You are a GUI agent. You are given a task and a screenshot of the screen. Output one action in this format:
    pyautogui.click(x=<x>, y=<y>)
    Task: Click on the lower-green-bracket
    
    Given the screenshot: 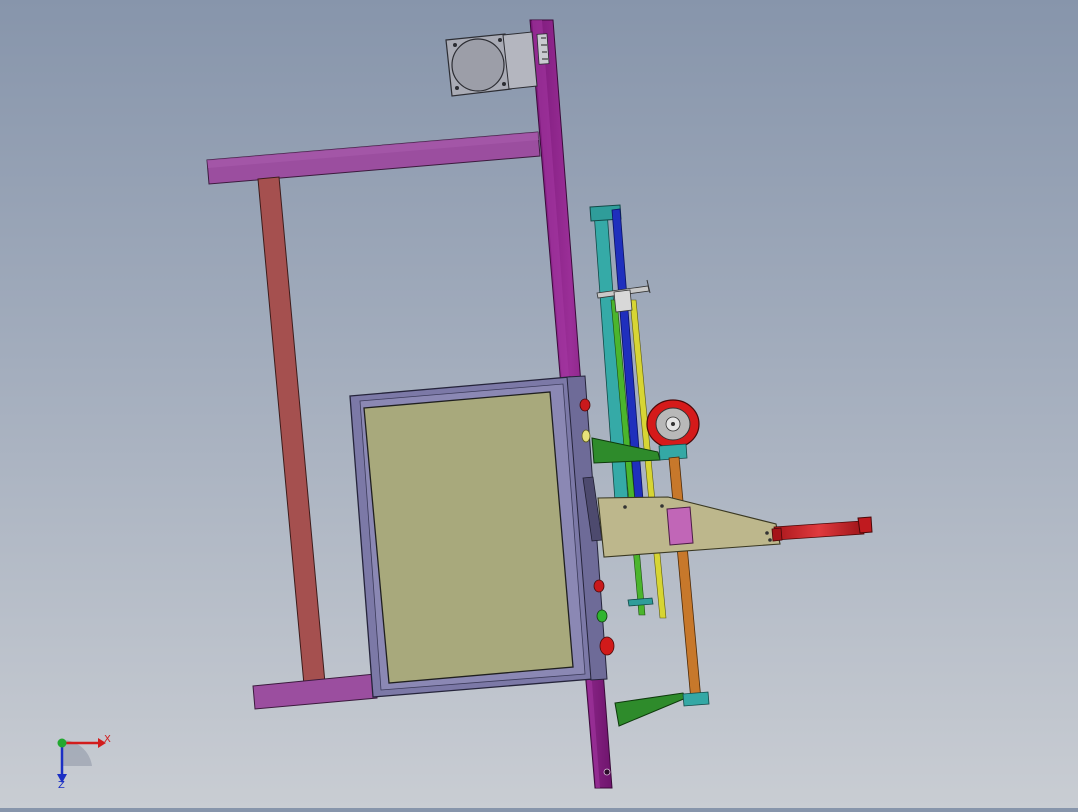 What is the action you would take?
    pyautogui.click(x=650, y=709)
    